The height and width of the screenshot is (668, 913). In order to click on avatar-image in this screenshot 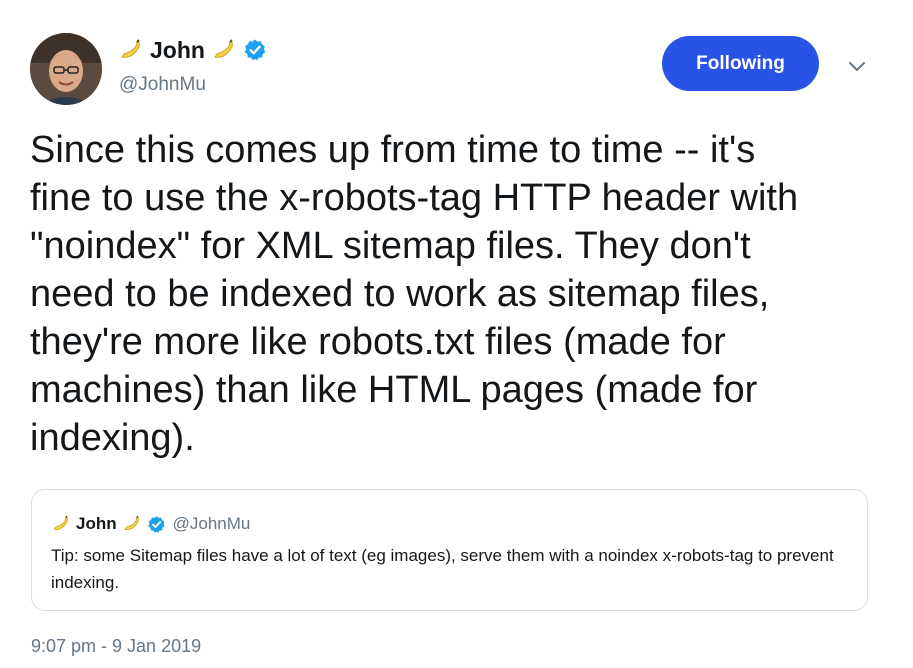, I will do `click(66, 69)`.